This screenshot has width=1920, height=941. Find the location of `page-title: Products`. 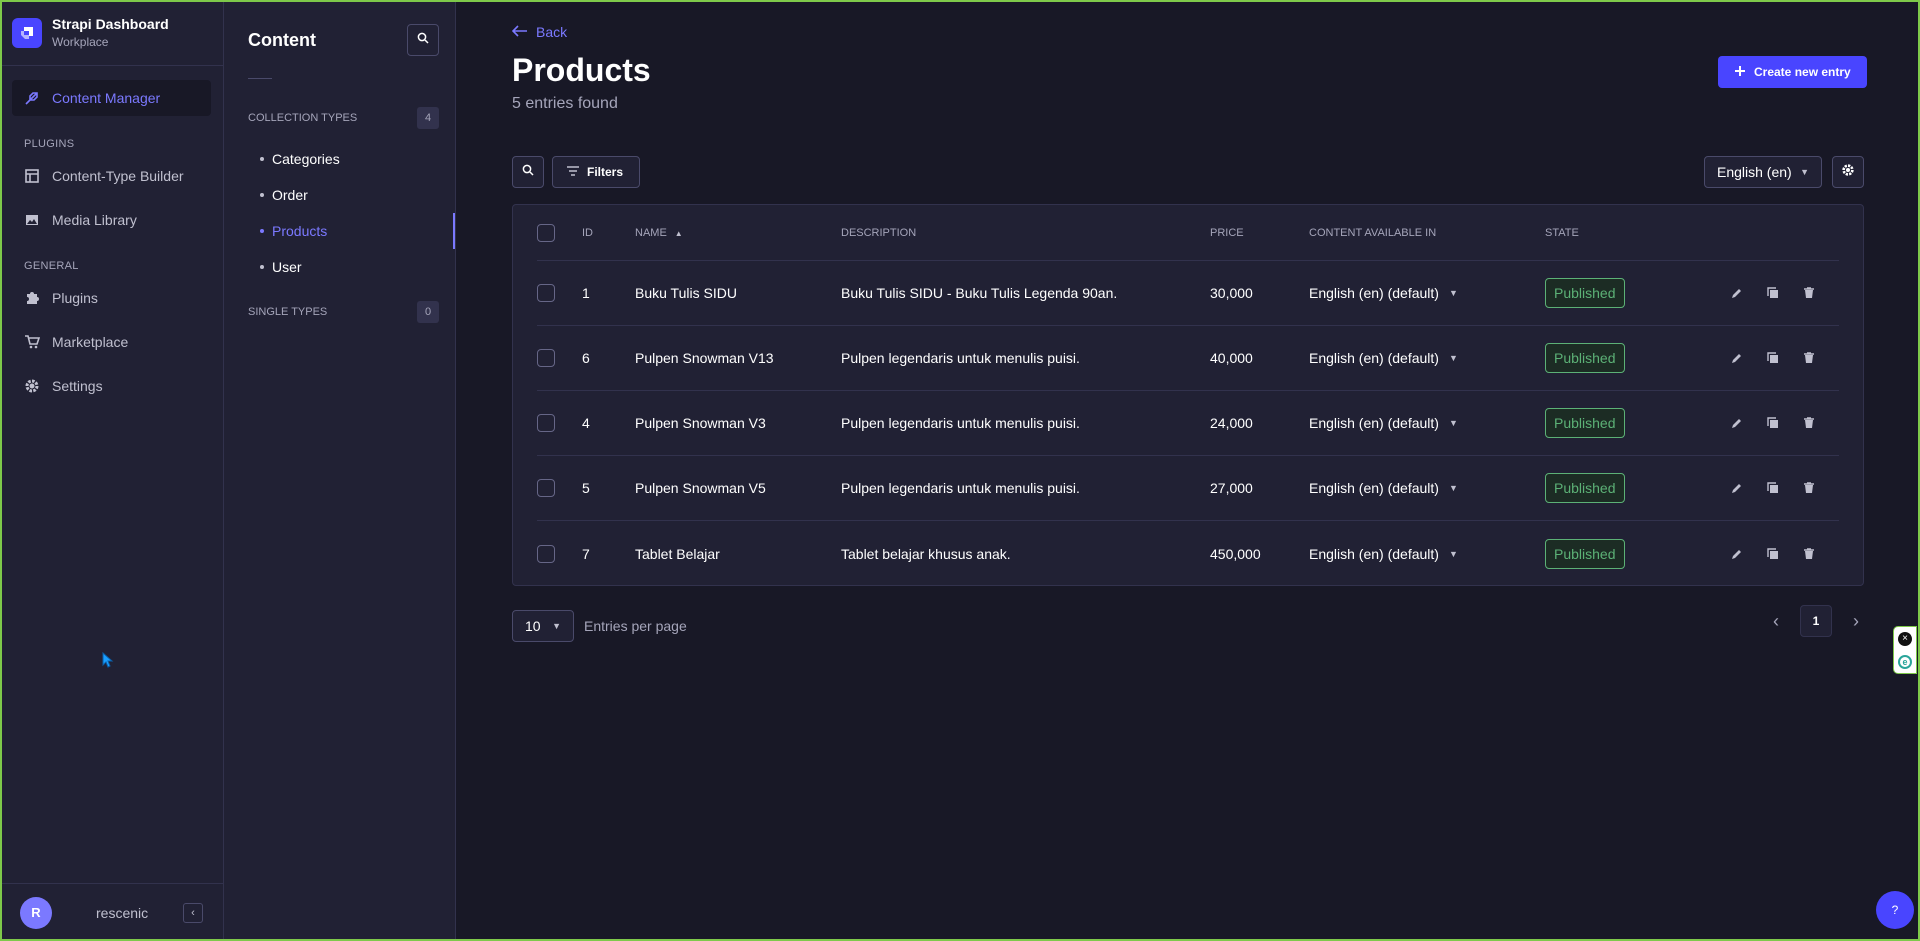

page-title: Products is located at coordinates (581, 70).